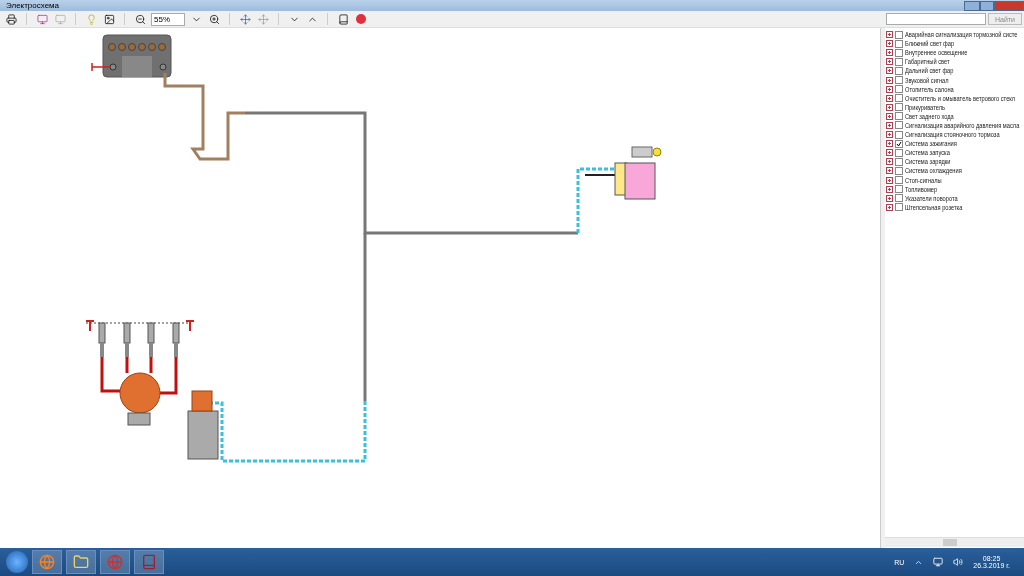  What do you see at coordinates (203, 425) in the screenshot?
I see `ignition-coil-drawing` at bounding box center [203, 425].